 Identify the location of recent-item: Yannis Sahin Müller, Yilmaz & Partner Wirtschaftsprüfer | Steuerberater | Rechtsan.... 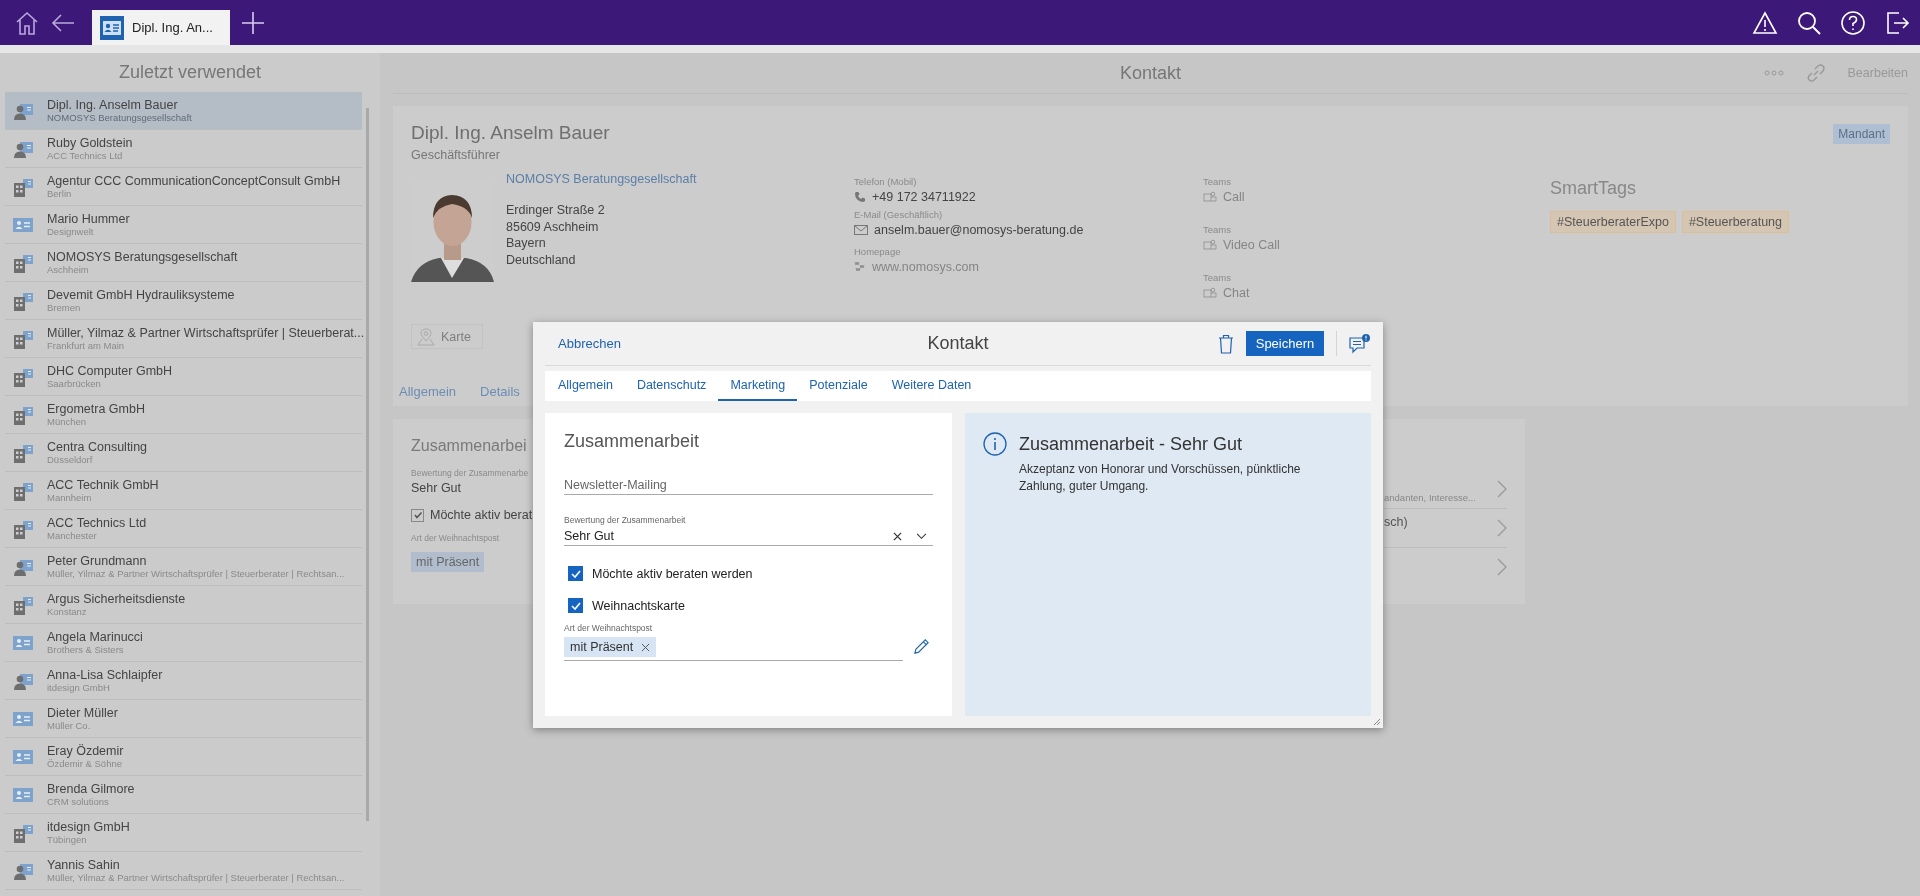
(183, 871).